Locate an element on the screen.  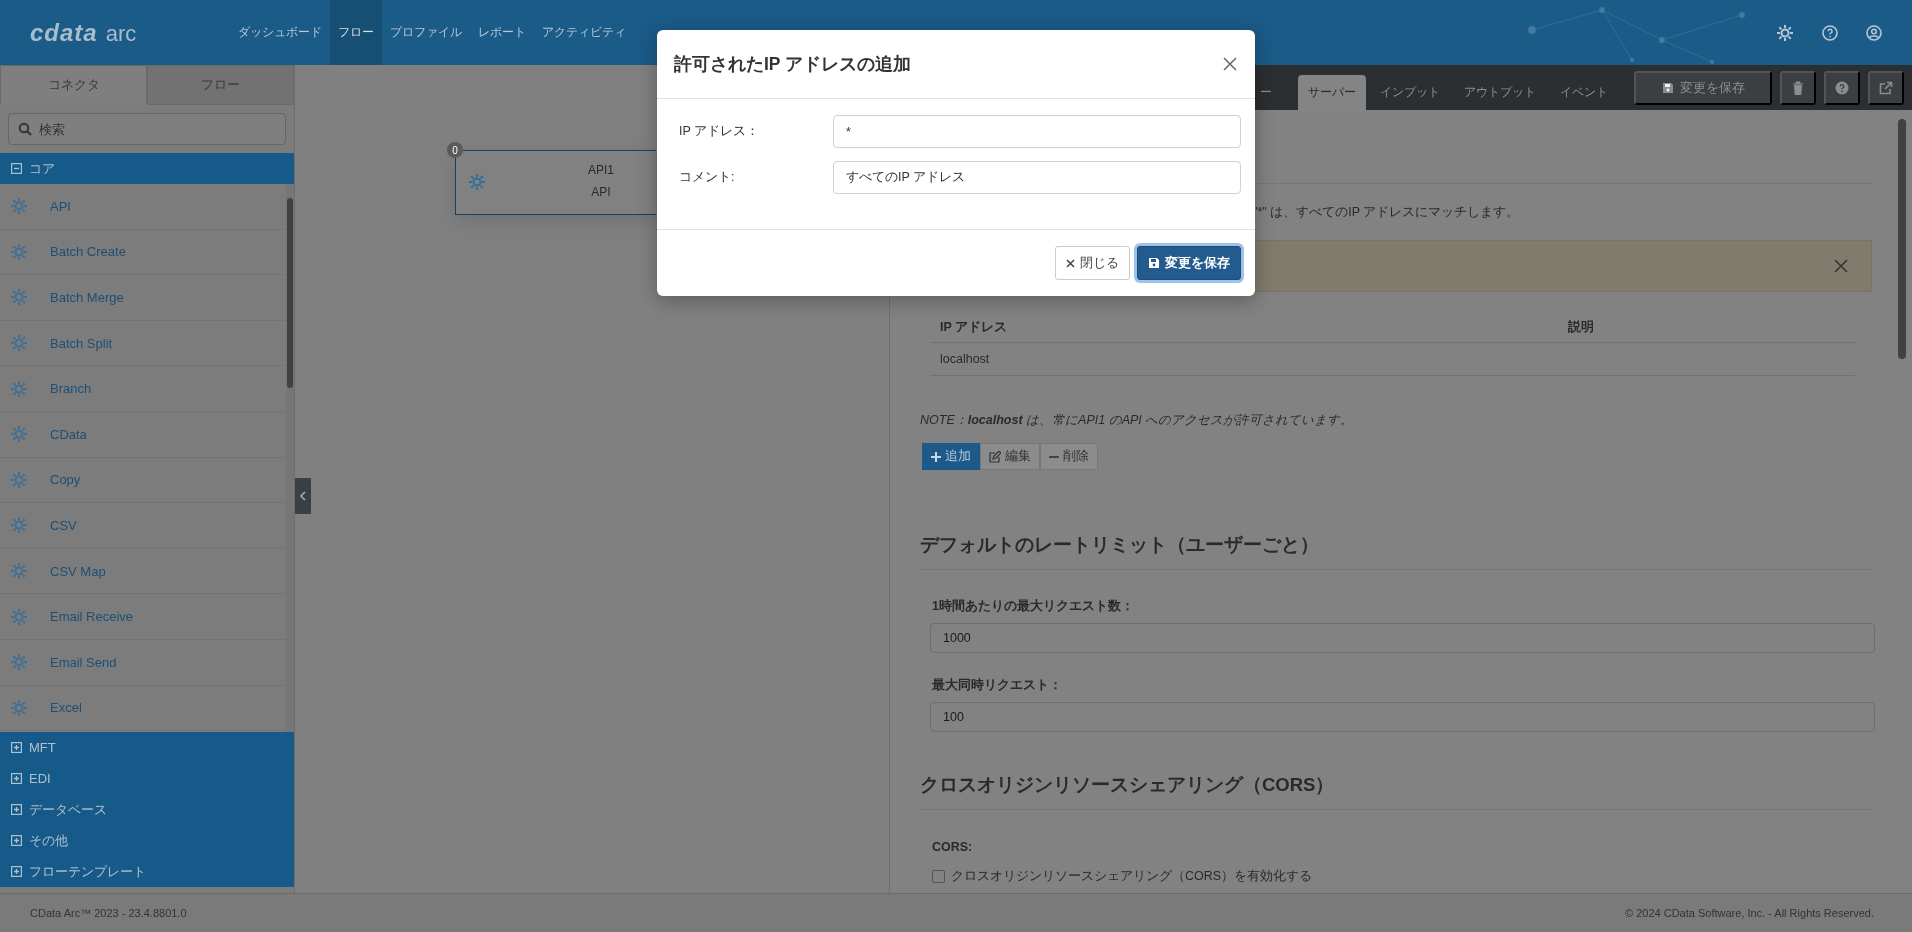
panel-tab: インプット is located at coordinates (1410, 92).